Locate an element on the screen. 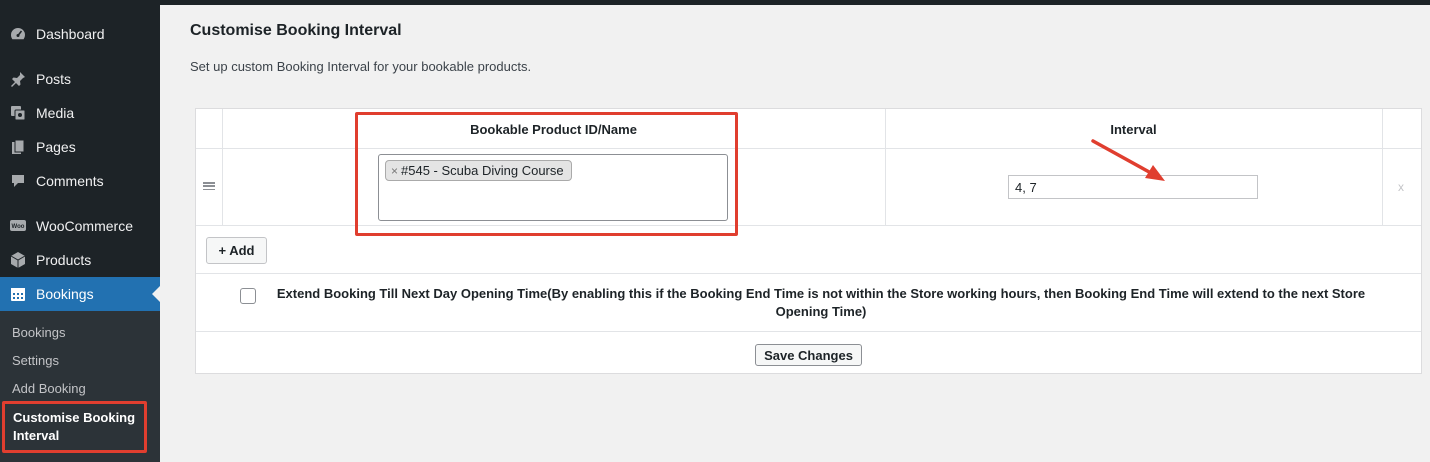 The image size is (1430, 462). table-row: × #545 - Scuba Diving Course x is located at coordinates (808, 187).